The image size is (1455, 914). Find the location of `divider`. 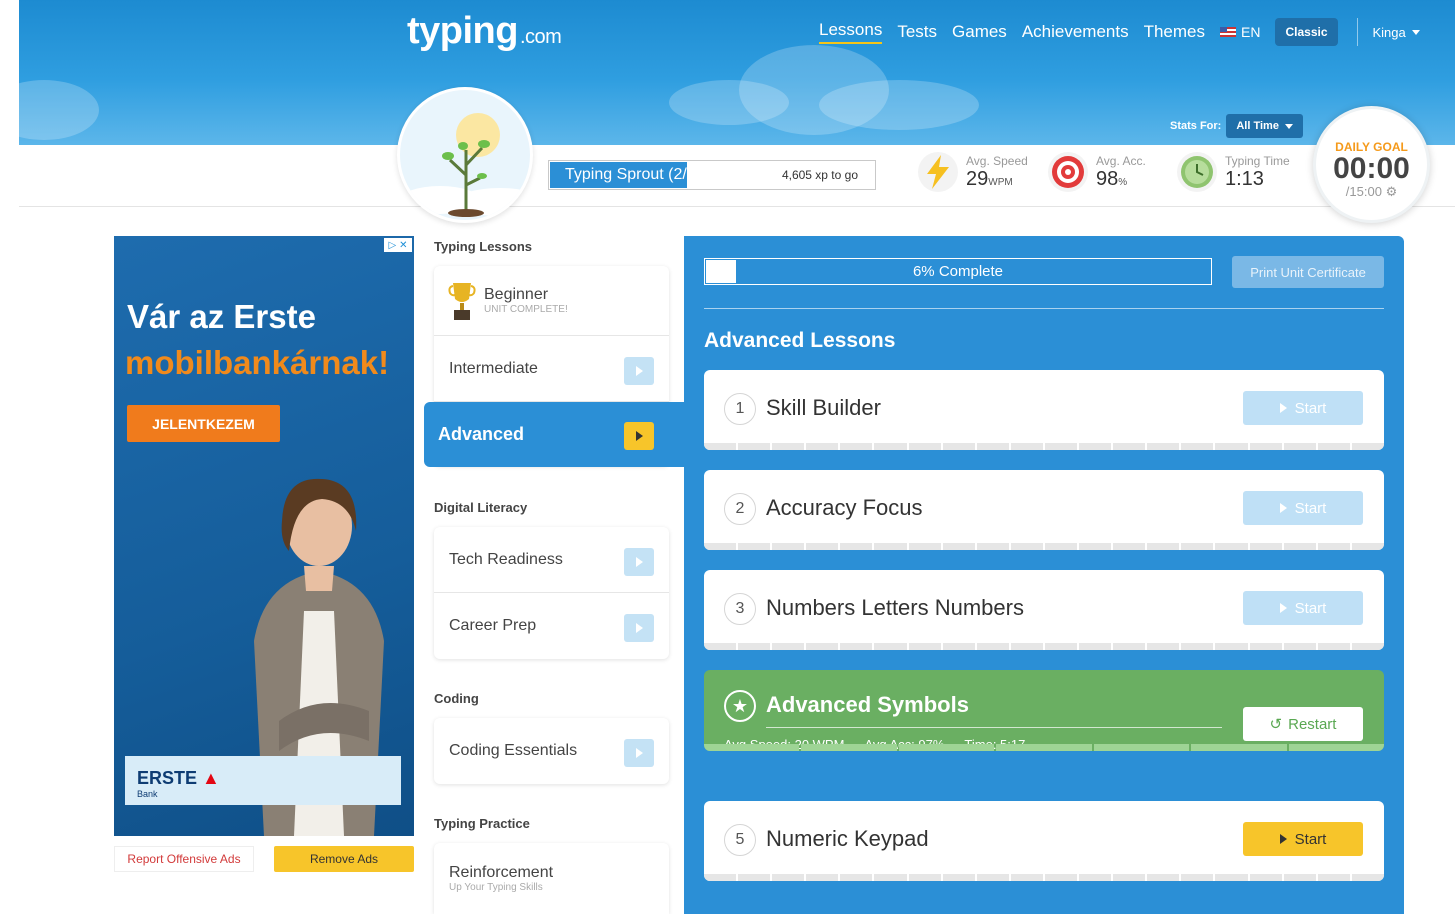

divider is located at coordinates (1044, 308).